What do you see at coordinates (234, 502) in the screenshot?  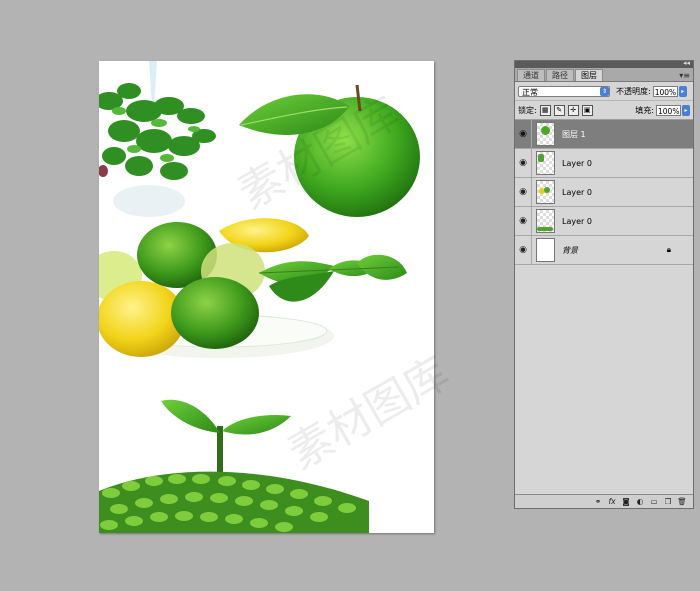 I see `green-sprouts` at bounding box center [234, 502].